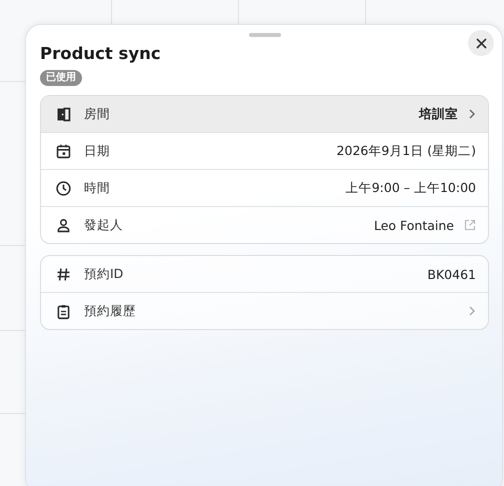  What do you see at coordinates (438, 114) in the screenshot?
I see `row-value: 培訓室` at bounding box center [438, 114].